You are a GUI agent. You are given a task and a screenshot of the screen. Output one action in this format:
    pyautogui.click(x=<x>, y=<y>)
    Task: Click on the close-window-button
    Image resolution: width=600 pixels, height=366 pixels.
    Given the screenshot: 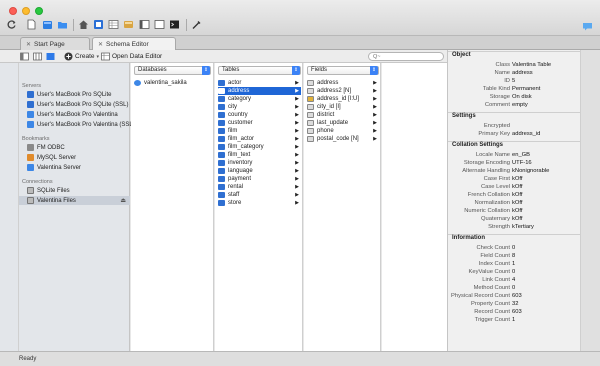 What is the action you would take?
    pyautogui.click(x=13, y=11)
    